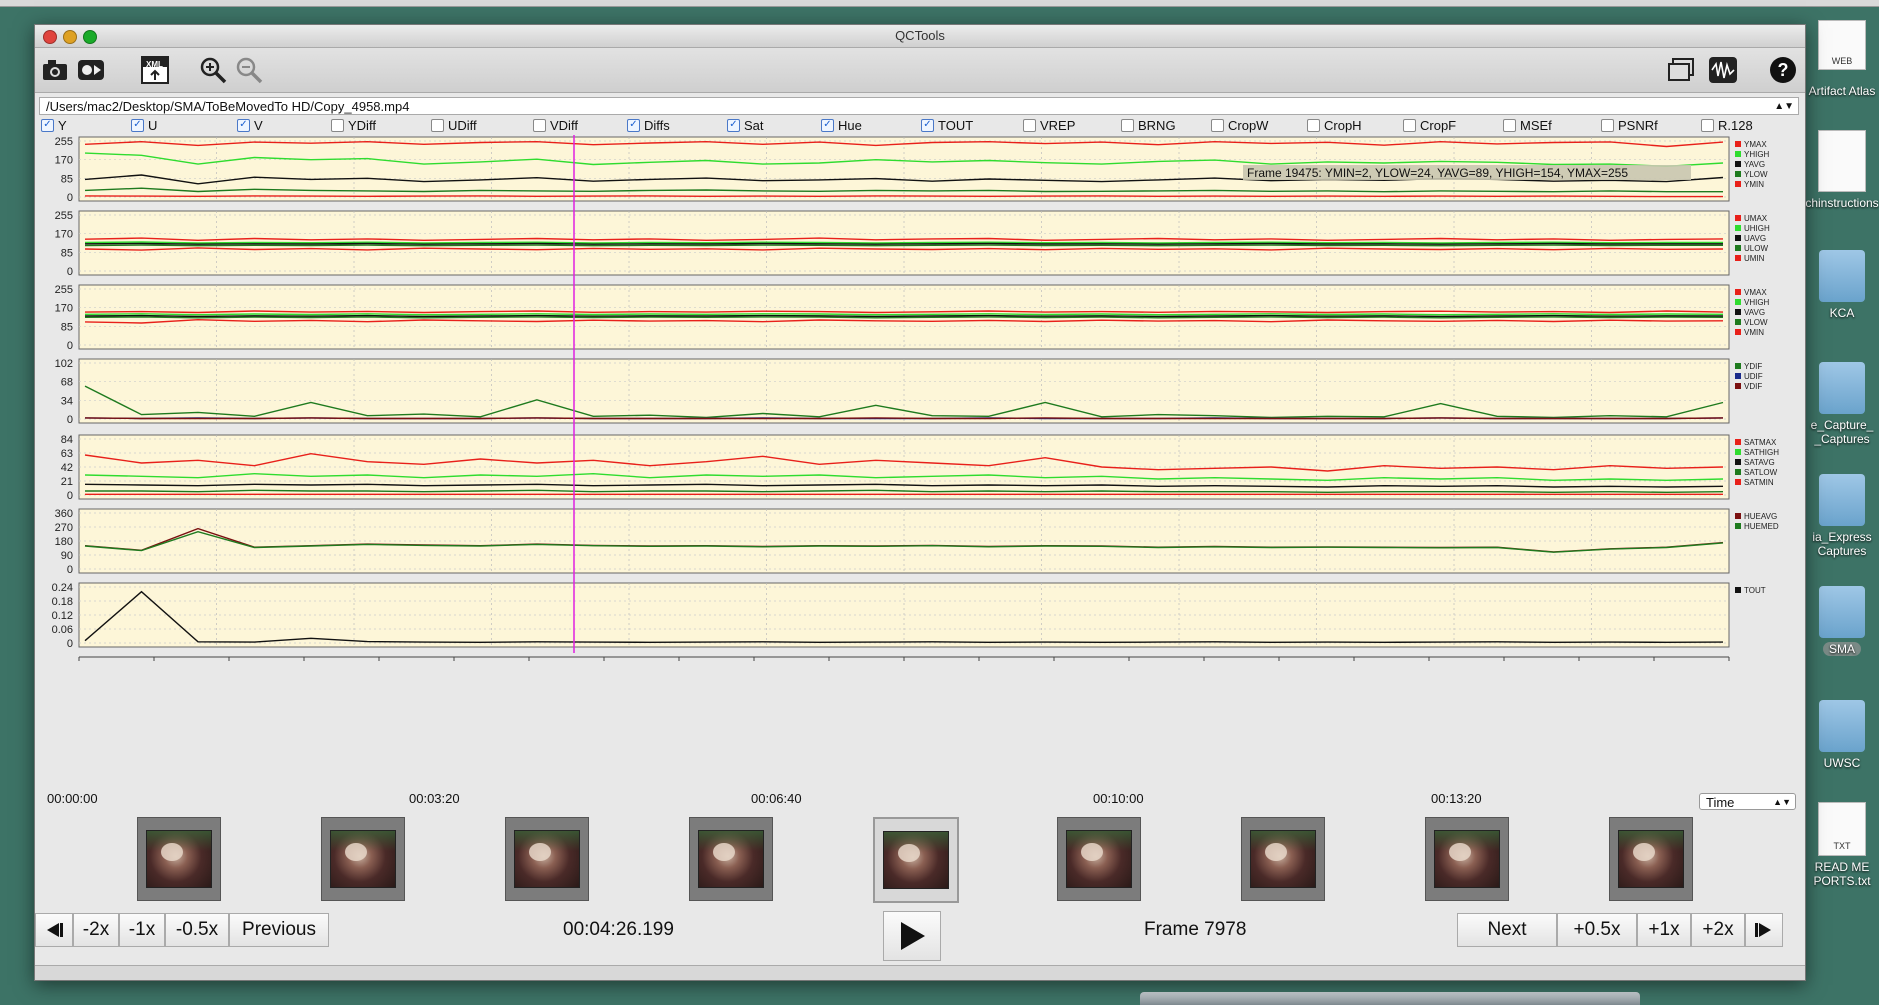 The width and height of the screenshot is (1879, 1005). I want to click on legend-label: SATMAX, so click(1760, 442).